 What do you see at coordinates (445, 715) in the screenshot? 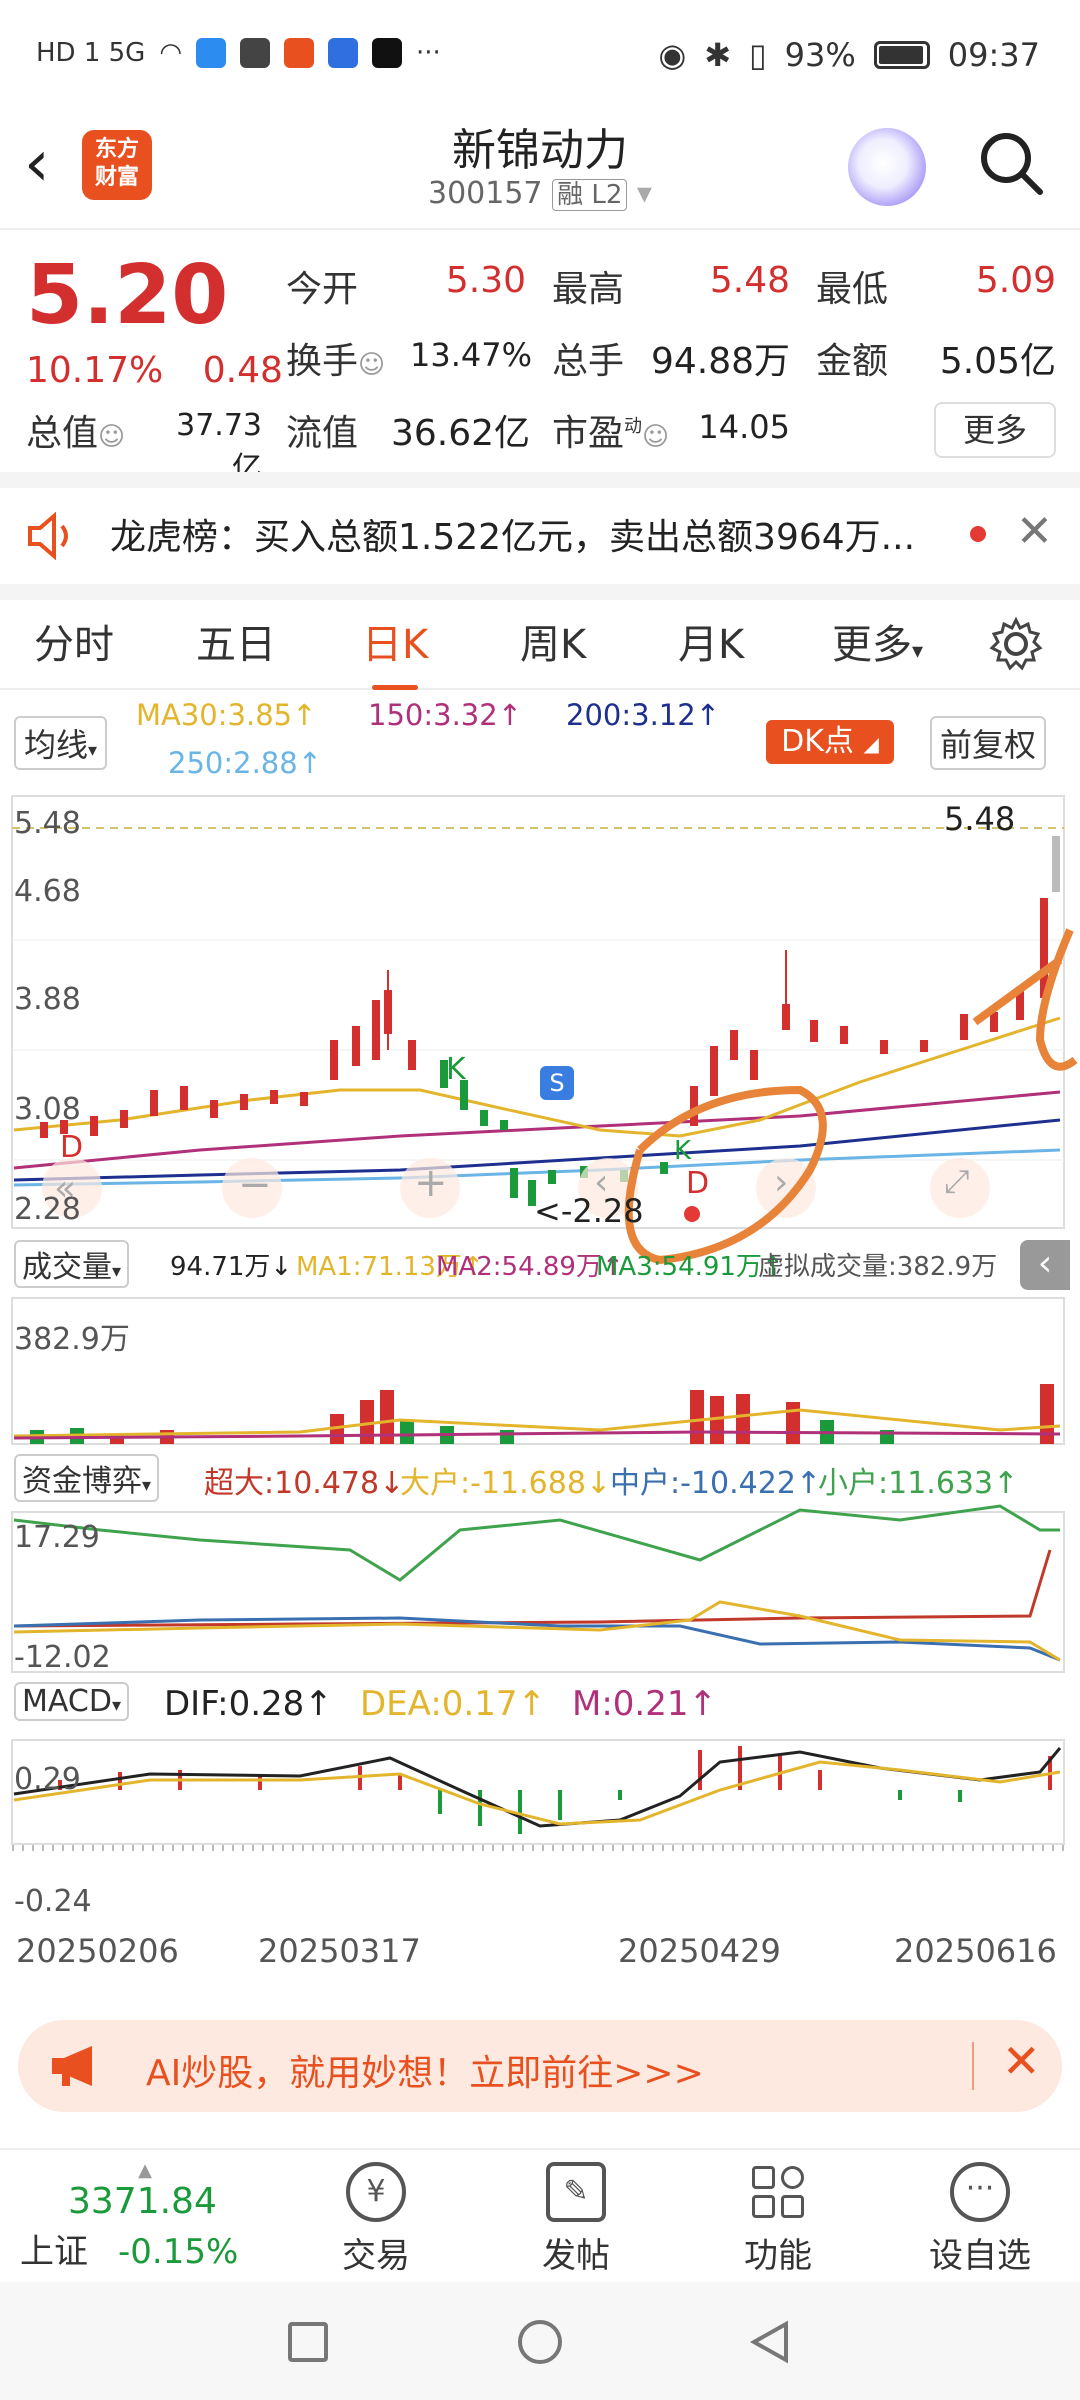
I see `ma150-label: 150:3.32↑` at bounding box center [445, 715].